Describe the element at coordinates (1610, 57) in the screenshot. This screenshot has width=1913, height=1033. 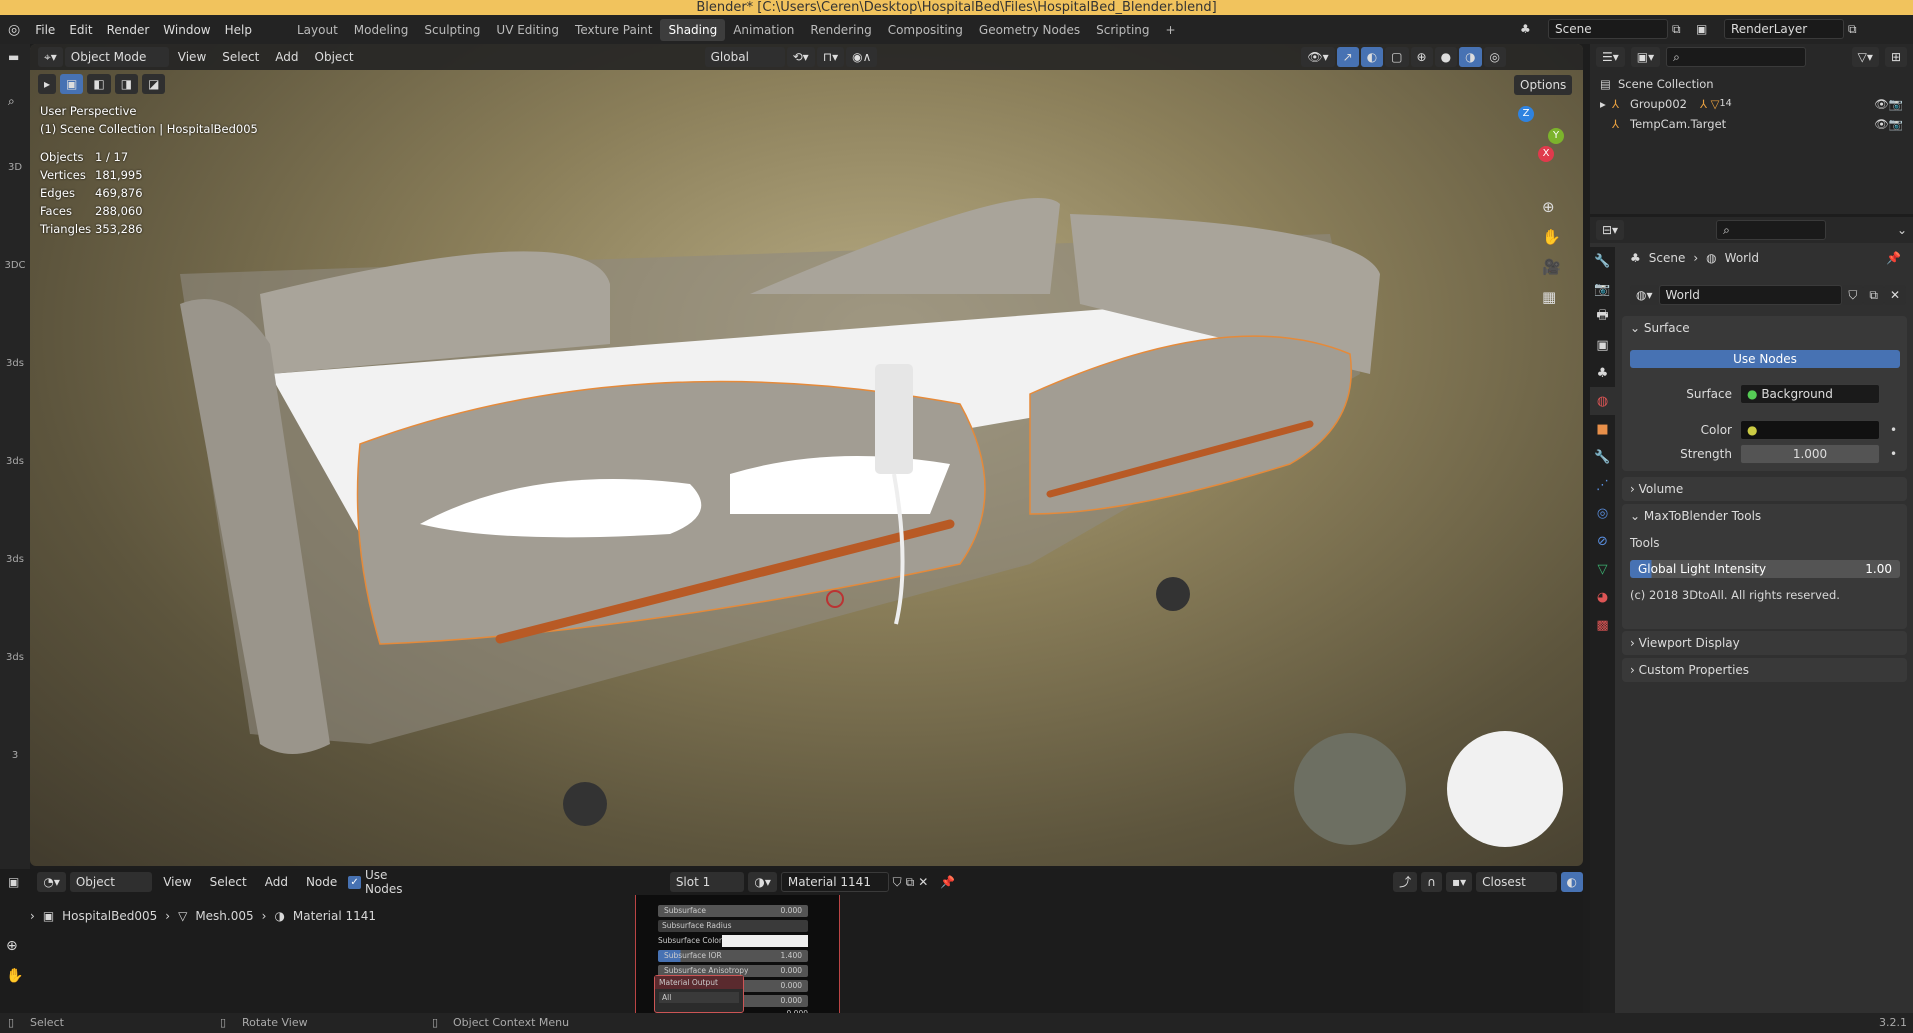
I see `outliner-editor-type-icon: ☰▾` at that location.